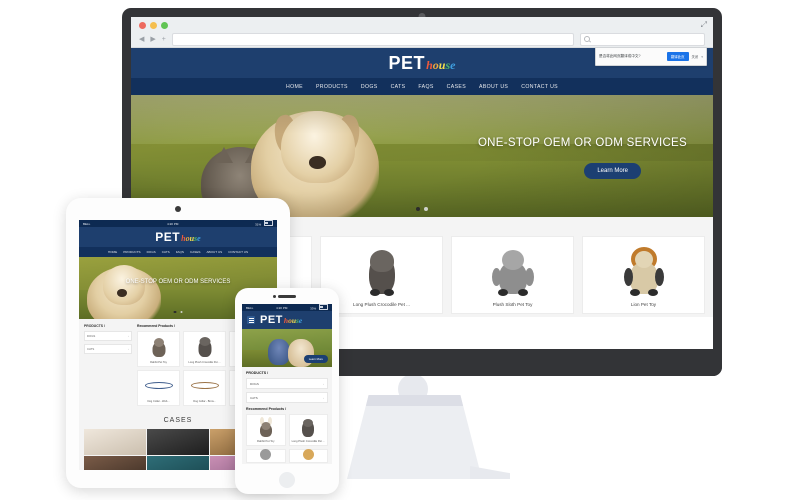 This screenshot has width=800, height=500. What do you see at coordinates (372, 39) in the screenshot?
I see `address-bar` at bounding box center [372, 39].